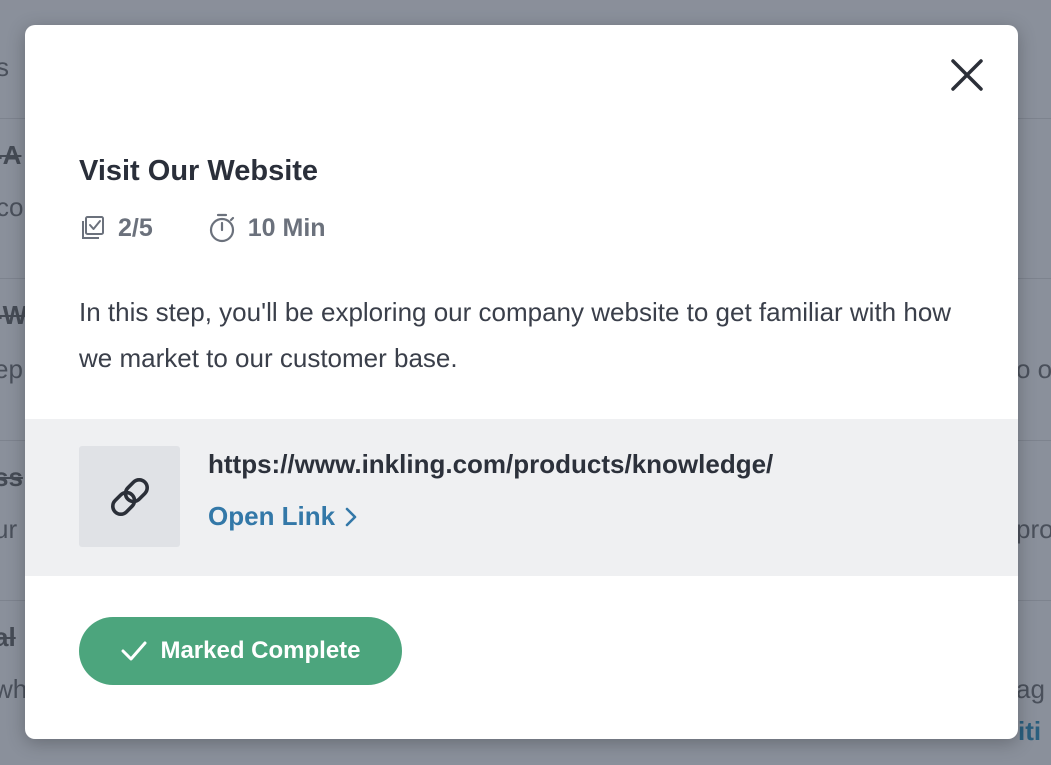 The height and width of the screenshot is (765, 1051). Describe the element at coordinates (134, 651) in the screenshot. I see `checkmark-icon` at that location.